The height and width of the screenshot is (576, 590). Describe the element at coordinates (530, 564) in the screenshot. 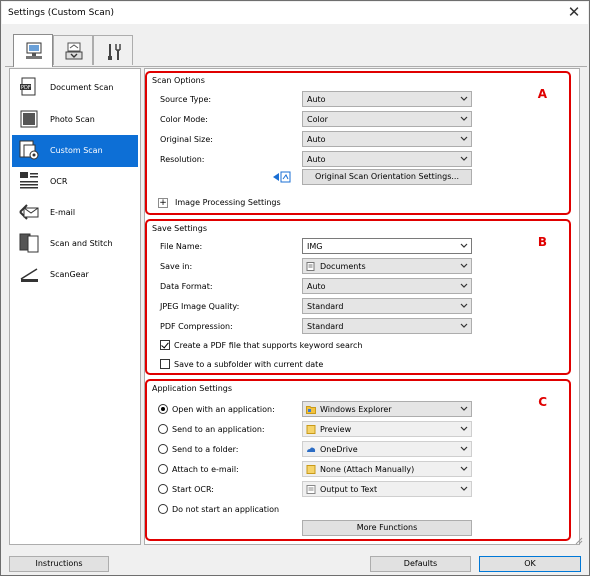

I see `ok-button: OK` at that location.